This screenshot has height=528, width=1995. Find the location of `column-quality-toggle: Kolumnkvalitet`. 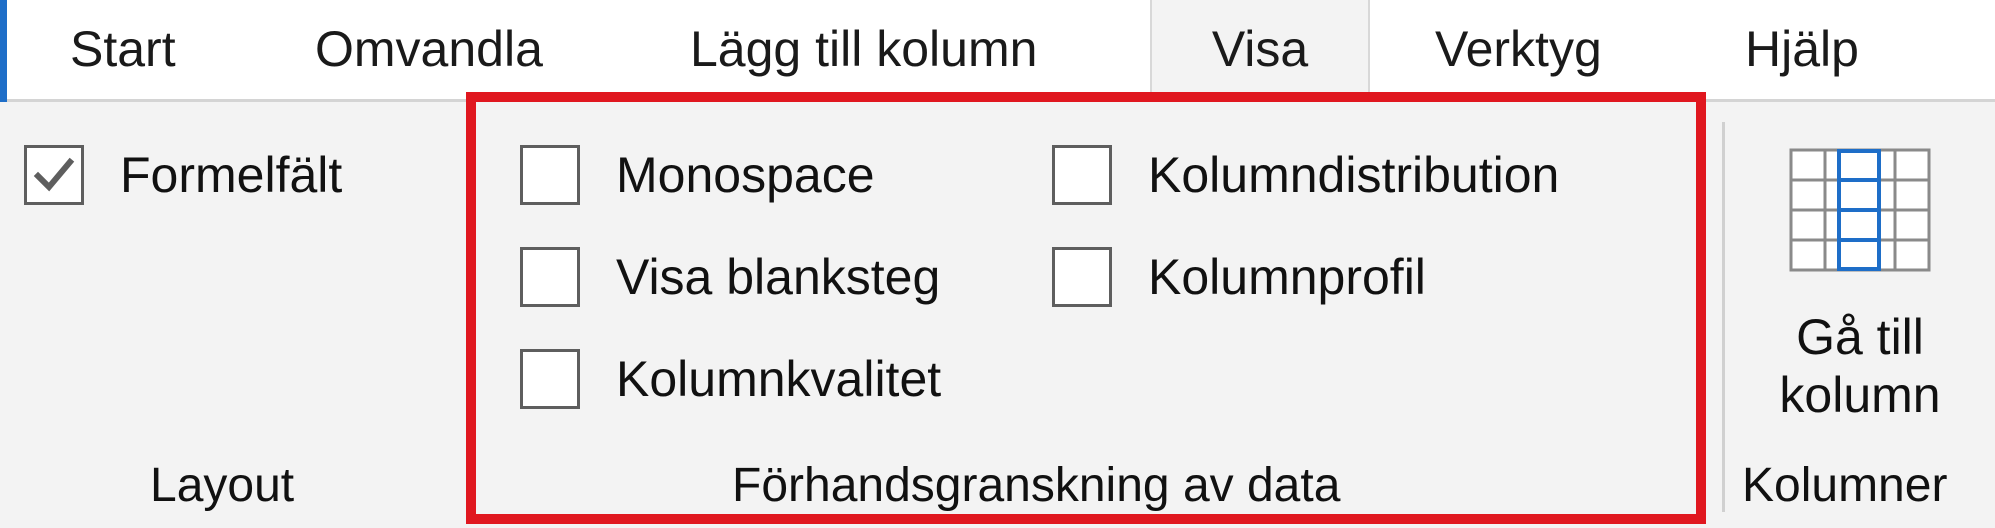

column-quality-toggle: Kolumnkvalitet is located at coordinates (730, 379).